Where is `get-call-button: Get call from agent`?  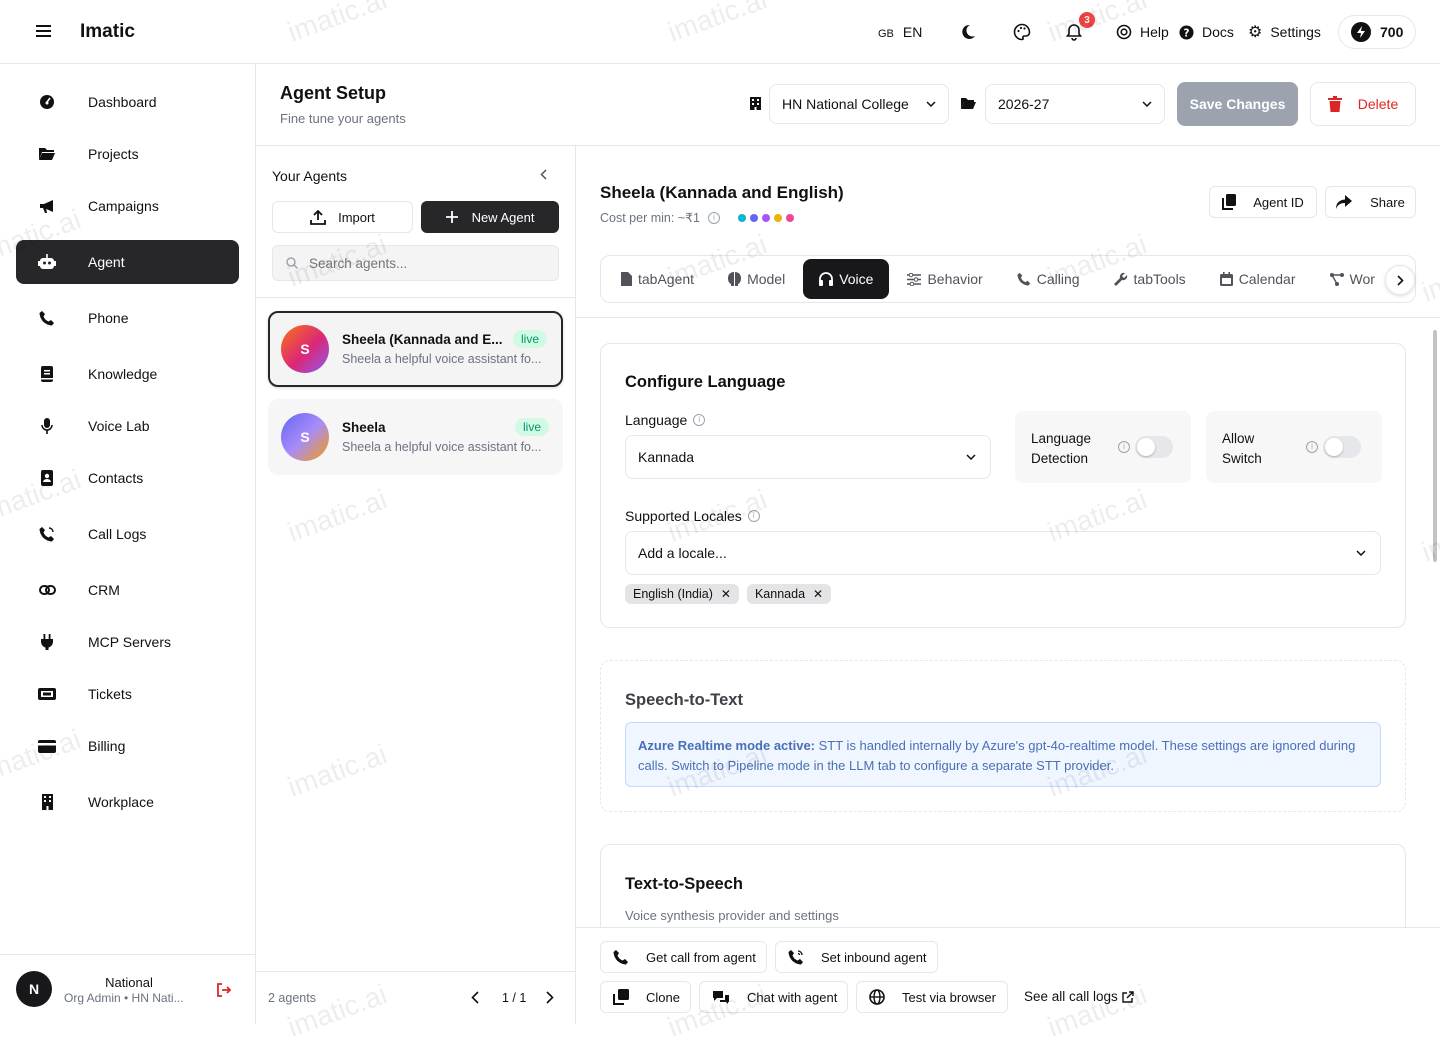 get-call-button: Get call from agent is located at coordinates (683, 957).